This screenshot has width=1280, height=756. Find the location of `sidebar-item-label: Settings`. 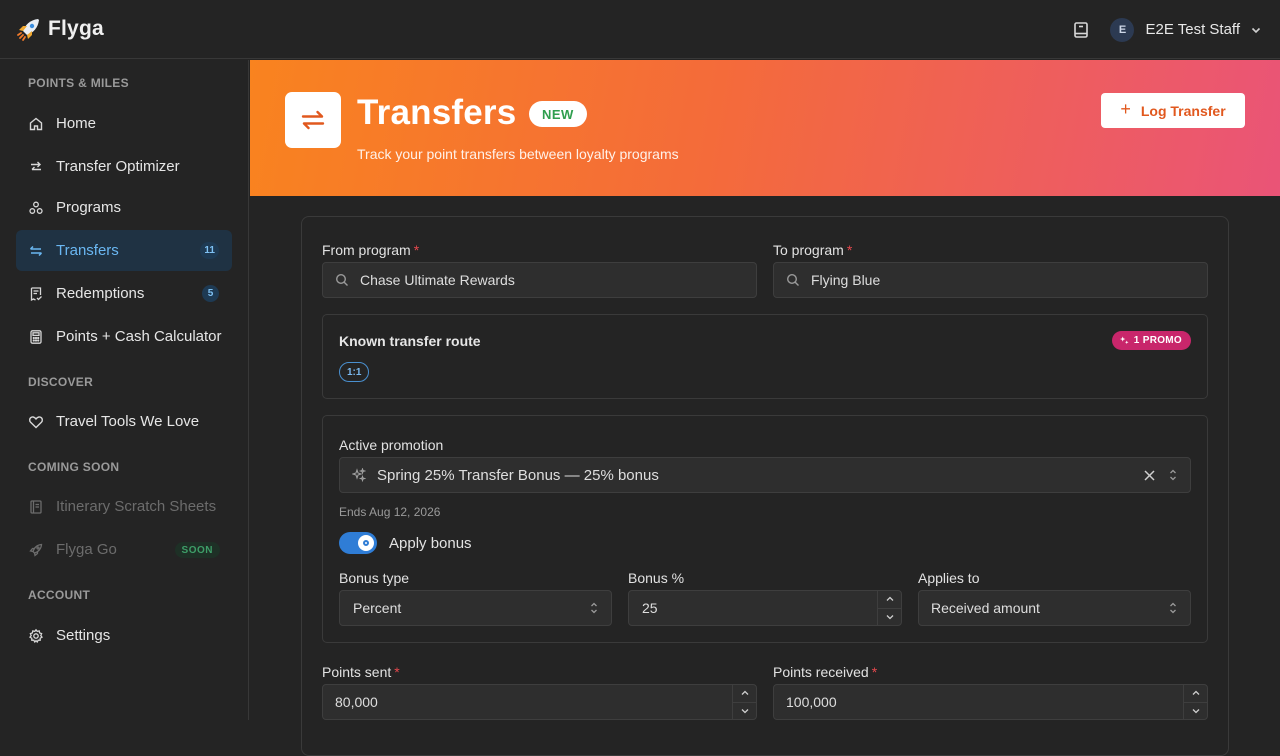

sidebar-item-label: Settings is located at coordinates (83, 635).